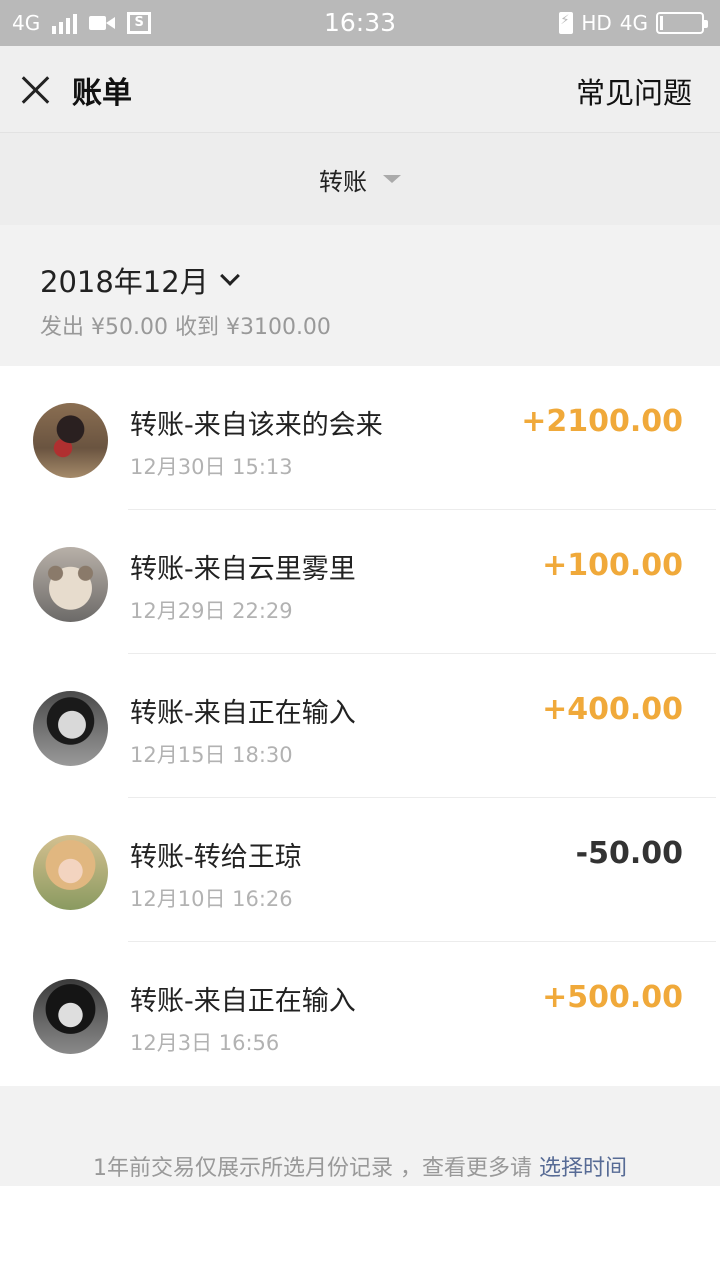 The image size is (720, 1280). I want to click on transaction-amount: +500.00, so click(612, 997).